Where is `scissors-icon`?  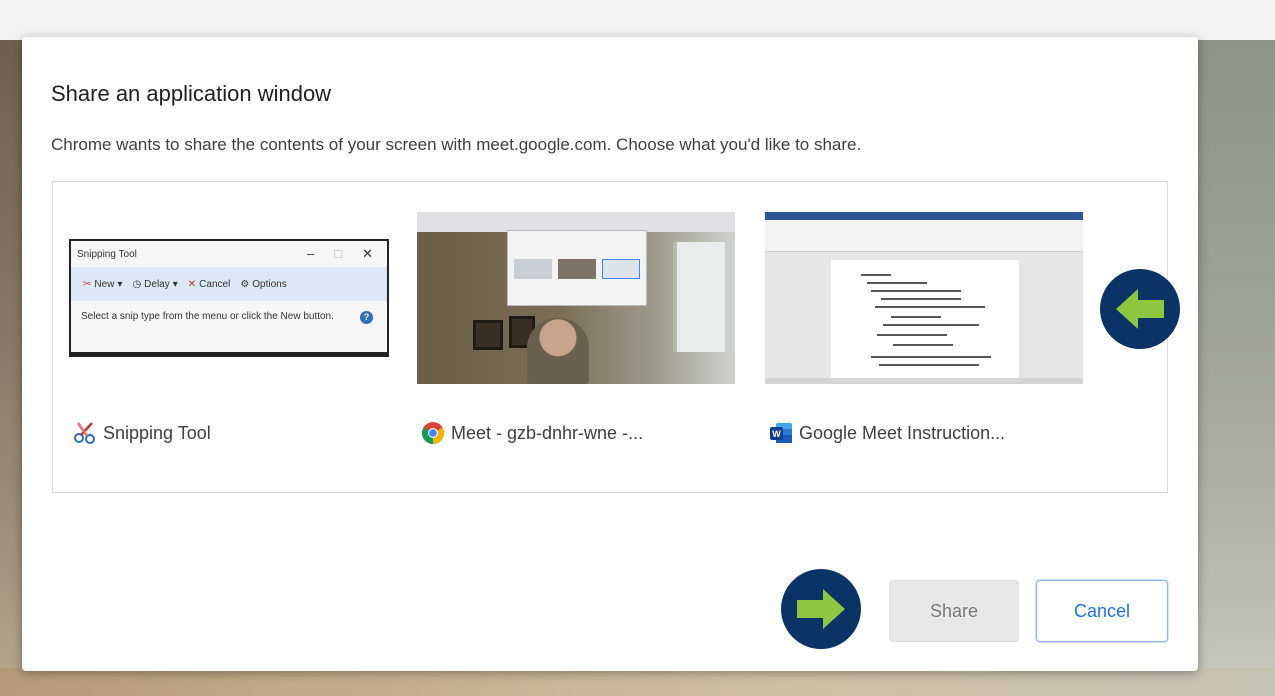 scissors-icon is located at coordinates (84, 433).